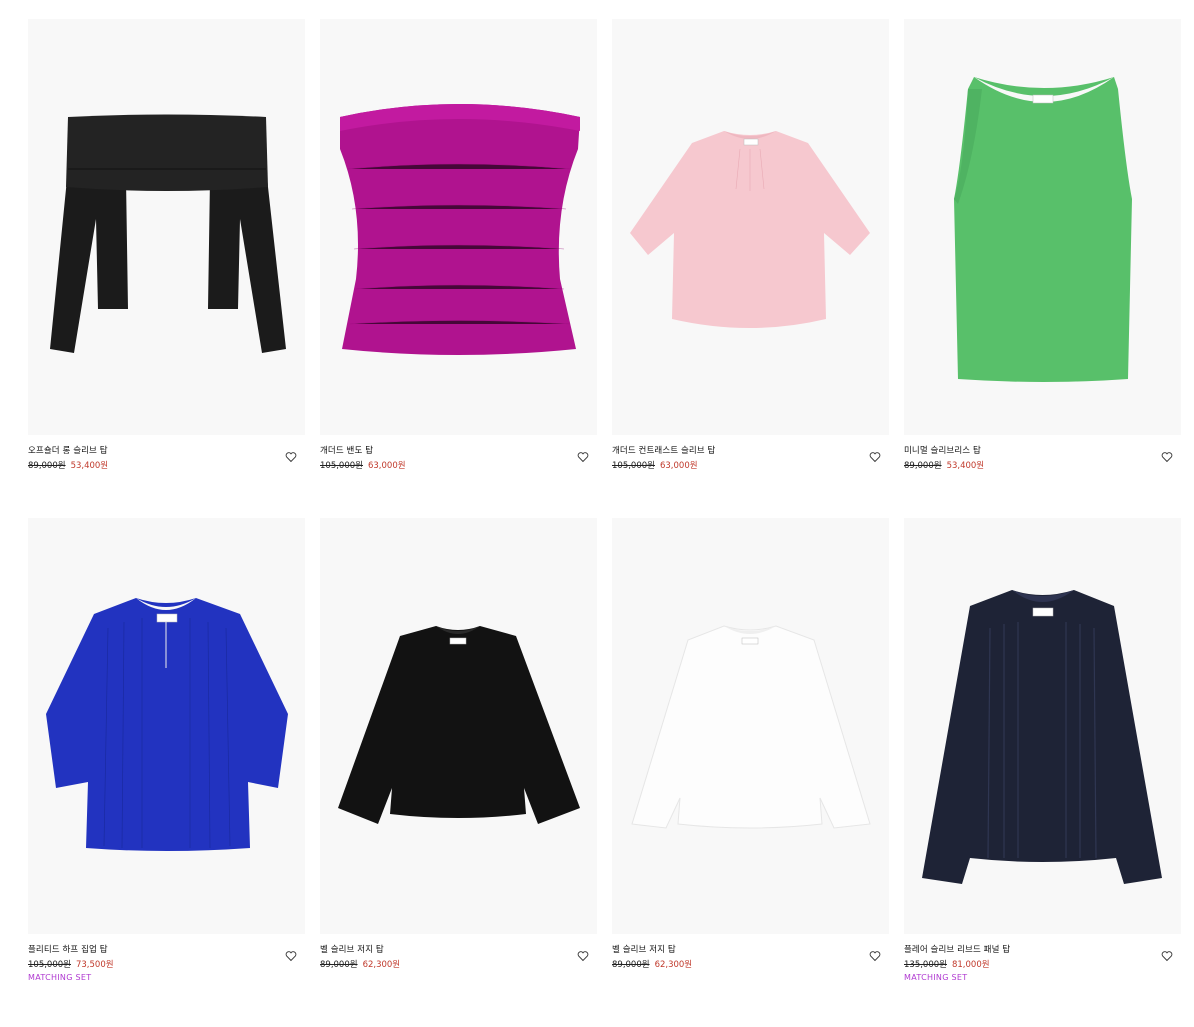 The width and height of the screenshot is (1194, 1027). I want to click on product-name: 개더드 컨트래스트 슬리브 탑, so click(750, 451).